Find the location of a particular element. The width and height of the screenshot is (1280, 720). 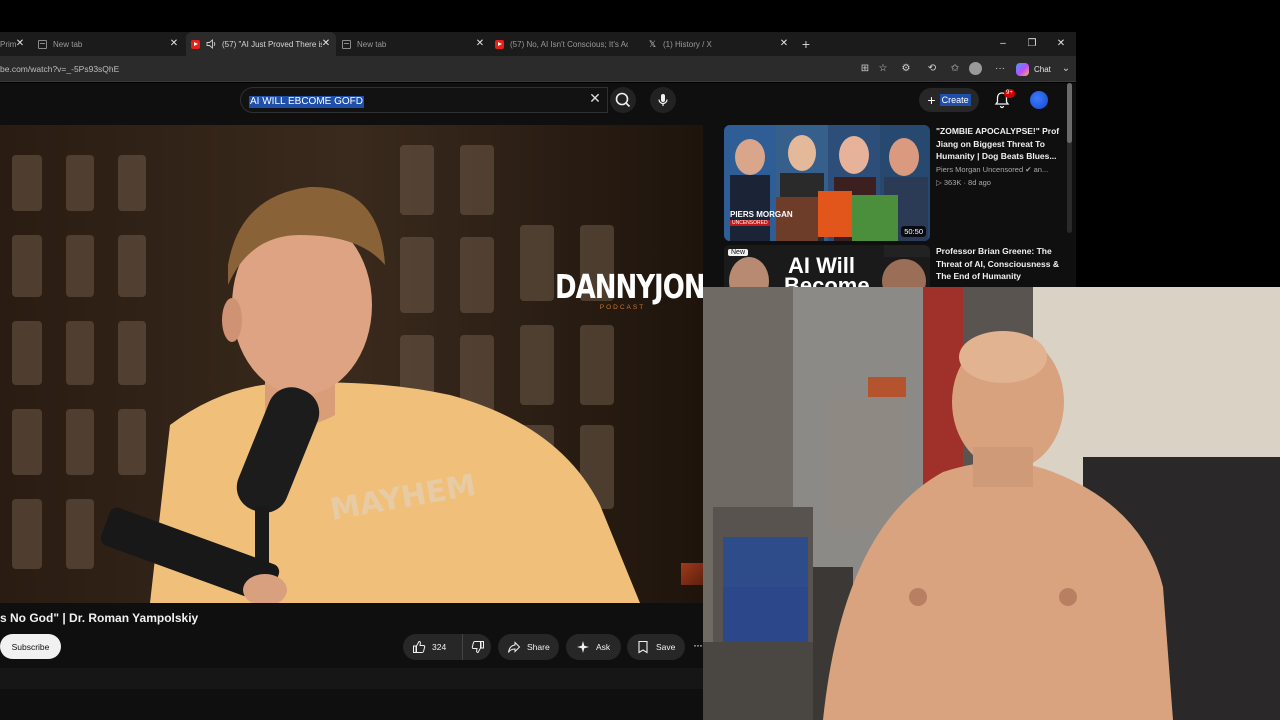

close-window-button: ✕ is located at coordinates (1061, 44).